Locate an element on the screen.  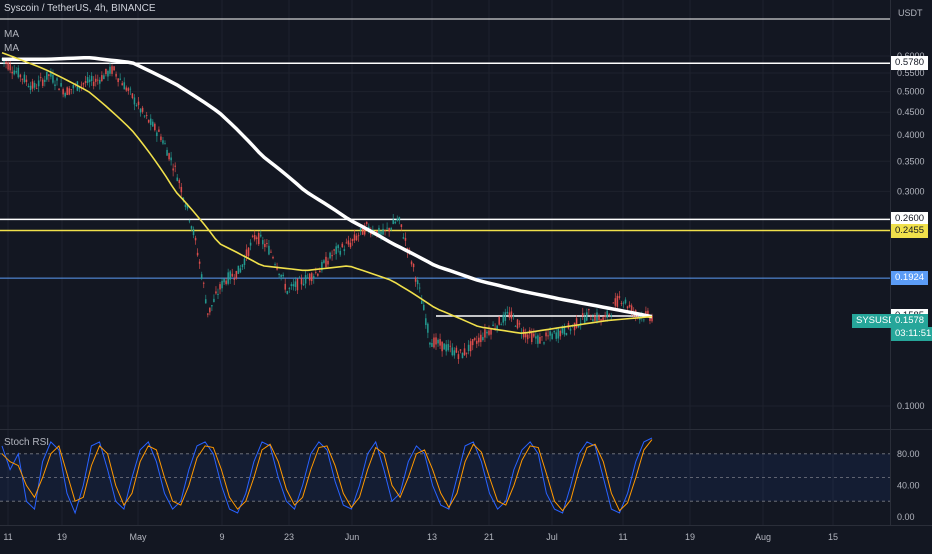
last-price-badge: 0.1578 is located at coordinates (910, 320).